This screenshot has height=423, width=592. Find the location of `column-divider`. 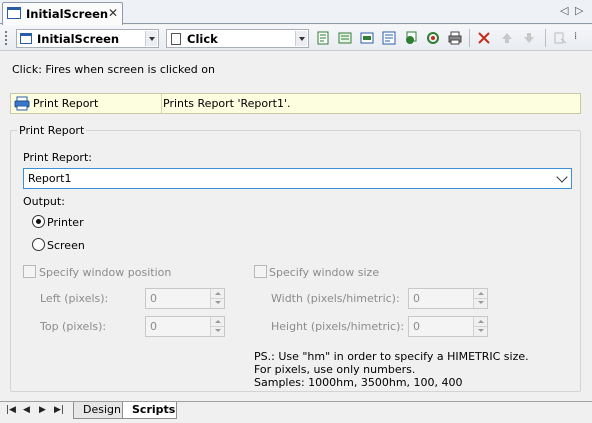

column-divider is located at coordinates (161, 103).